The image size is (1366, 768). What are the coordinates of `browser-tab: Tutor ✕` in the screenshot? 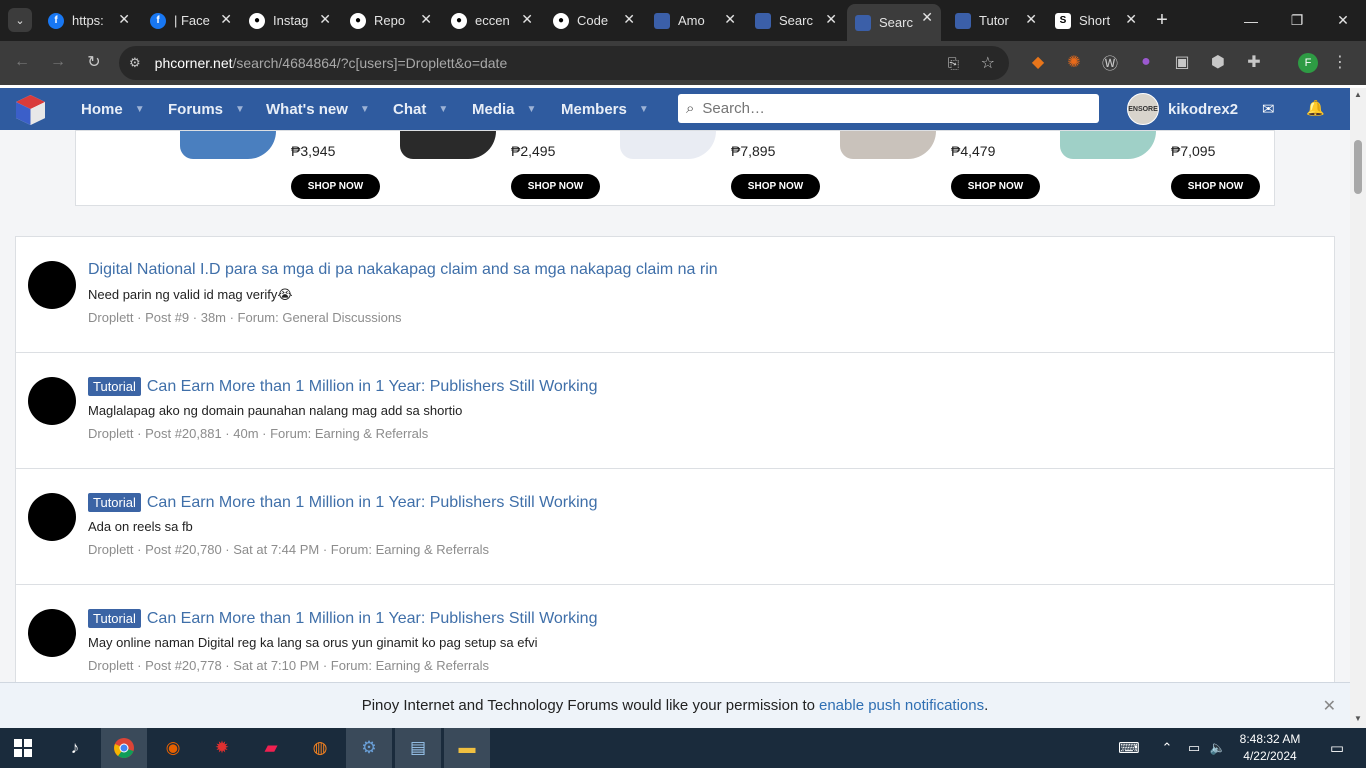 It's located at (996, 20).